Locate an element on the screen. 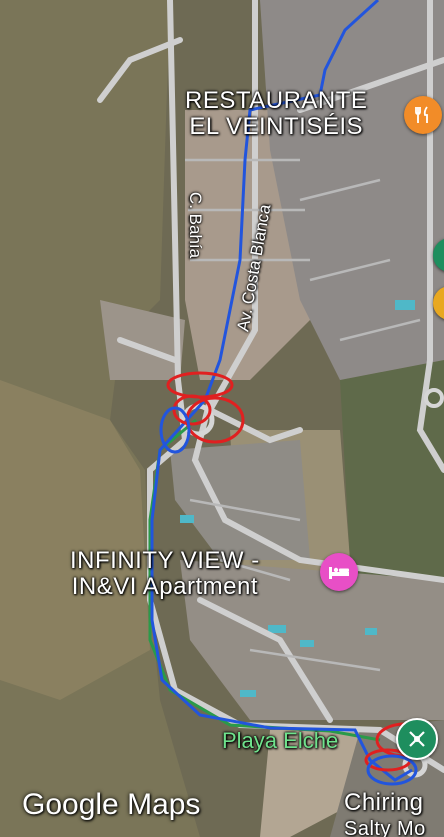 The width and height of the screenshot is (444, 837). google-maps-logo: Google Maps is located at coordinates (111, 804).